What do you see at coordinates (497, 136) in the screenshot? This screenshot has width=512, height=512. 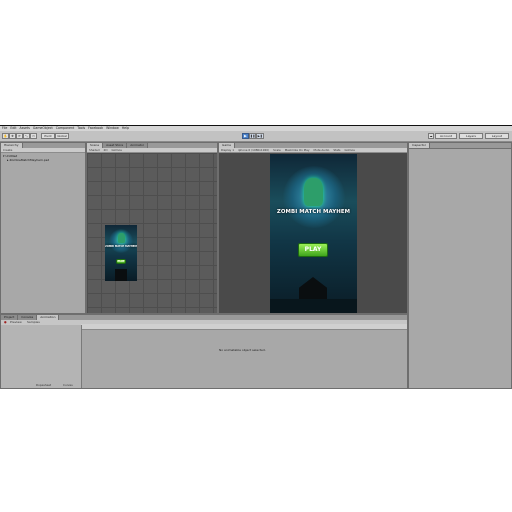 I see `layout-dropdown: Layout` at bounding box center [497, 136].